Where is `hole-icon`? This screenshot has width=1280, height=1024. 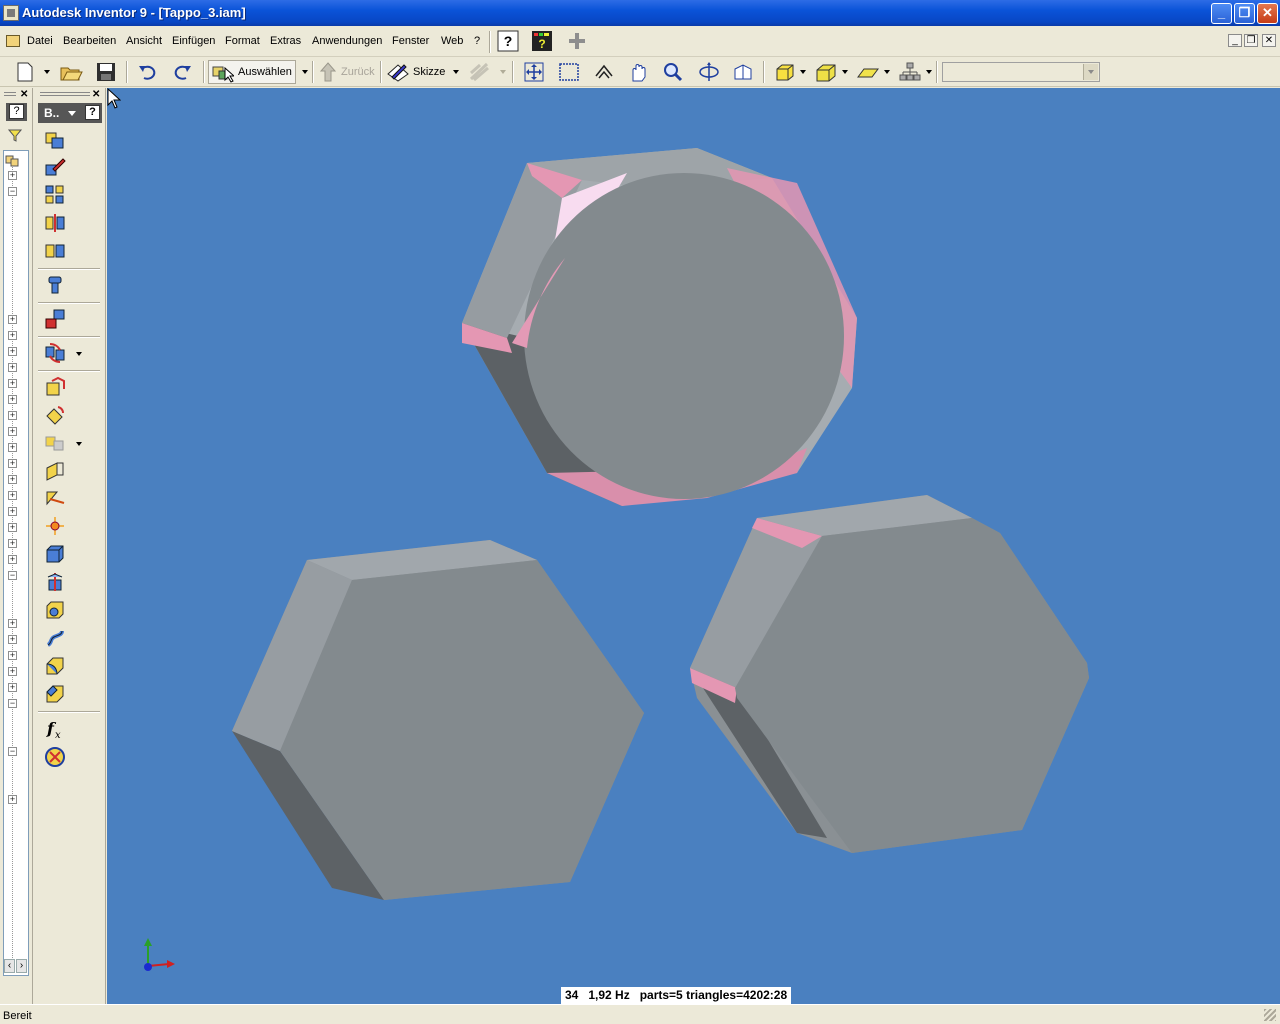
hole-icon is located at coordinates (55, 610).